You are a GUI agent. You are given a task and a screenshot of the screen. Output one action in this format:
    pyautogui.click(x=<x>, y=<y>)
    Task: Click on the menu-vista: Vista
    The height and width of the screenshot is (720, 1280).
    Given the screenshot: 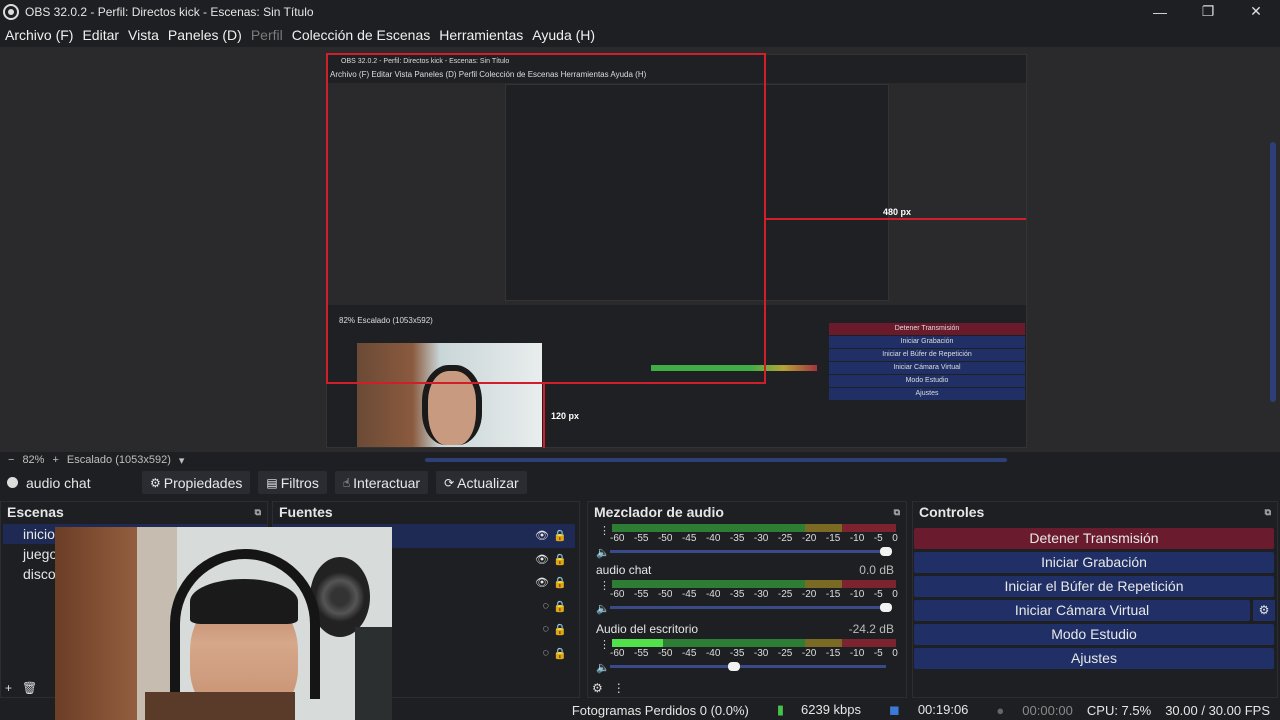 What is the action you would take?
    pyautogui.click(x=143, y=35)
    